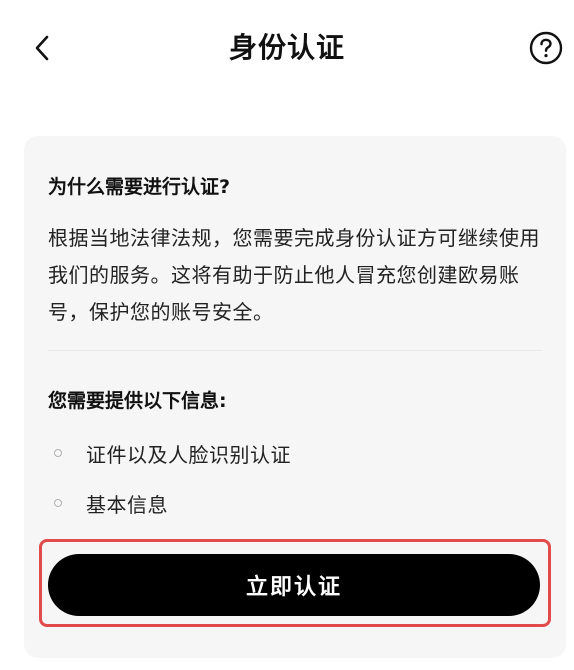 This screenshot has width=574, height=670. I want to click on verify-now-button: 立即认证, so click(294, 585).